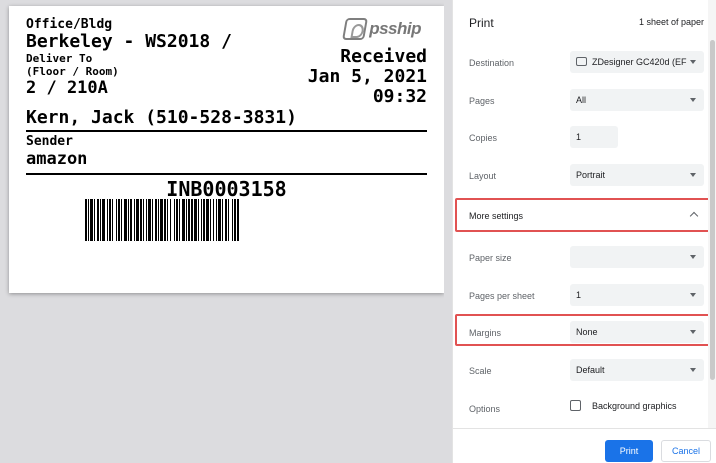 The height and width of the screenshot is (463, 716). Describe the element at coordinates (581, 61) in the screenshot. I see `printer-icon` at that location.